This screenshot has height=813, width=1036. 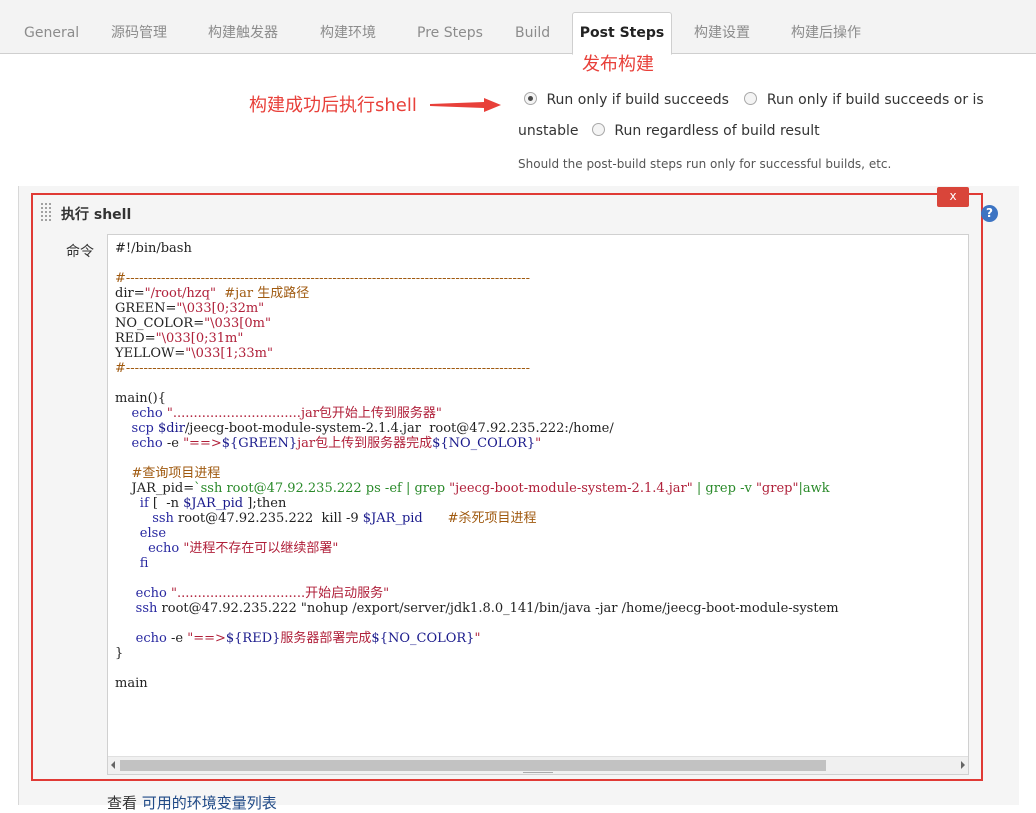 I want to click on tab-post-steps: Post Steps, so click(x=622, y=33).